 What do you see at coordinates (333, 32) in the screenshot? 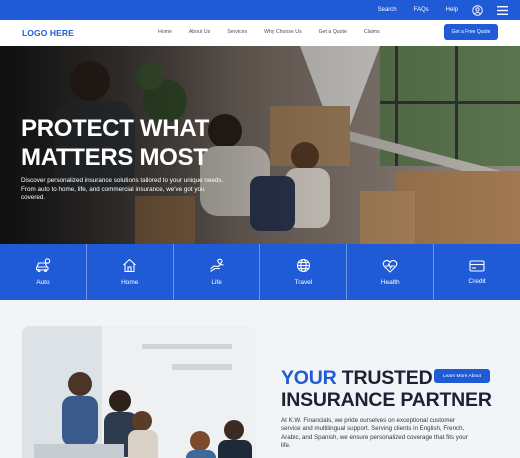
I see `nav-get-a-quote: Get a Quote` at bounding box center [333, 32].